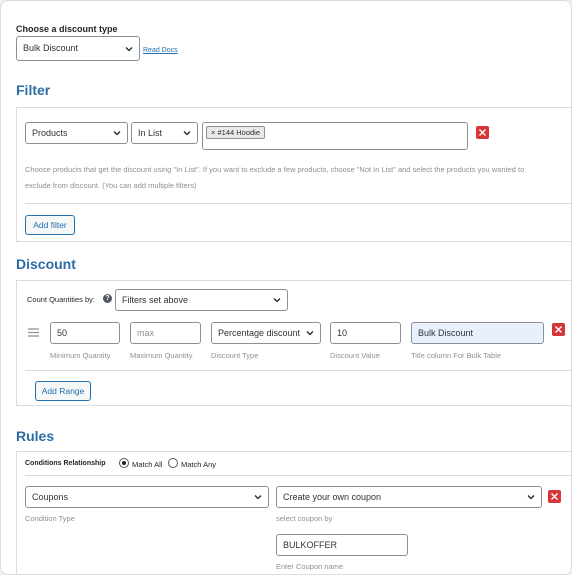 This screenshot has height=575, width=572. Describe the element at coordinates (67, 29) in the screenshot. I see `discount-type-label: Choose a discount type` at that location.